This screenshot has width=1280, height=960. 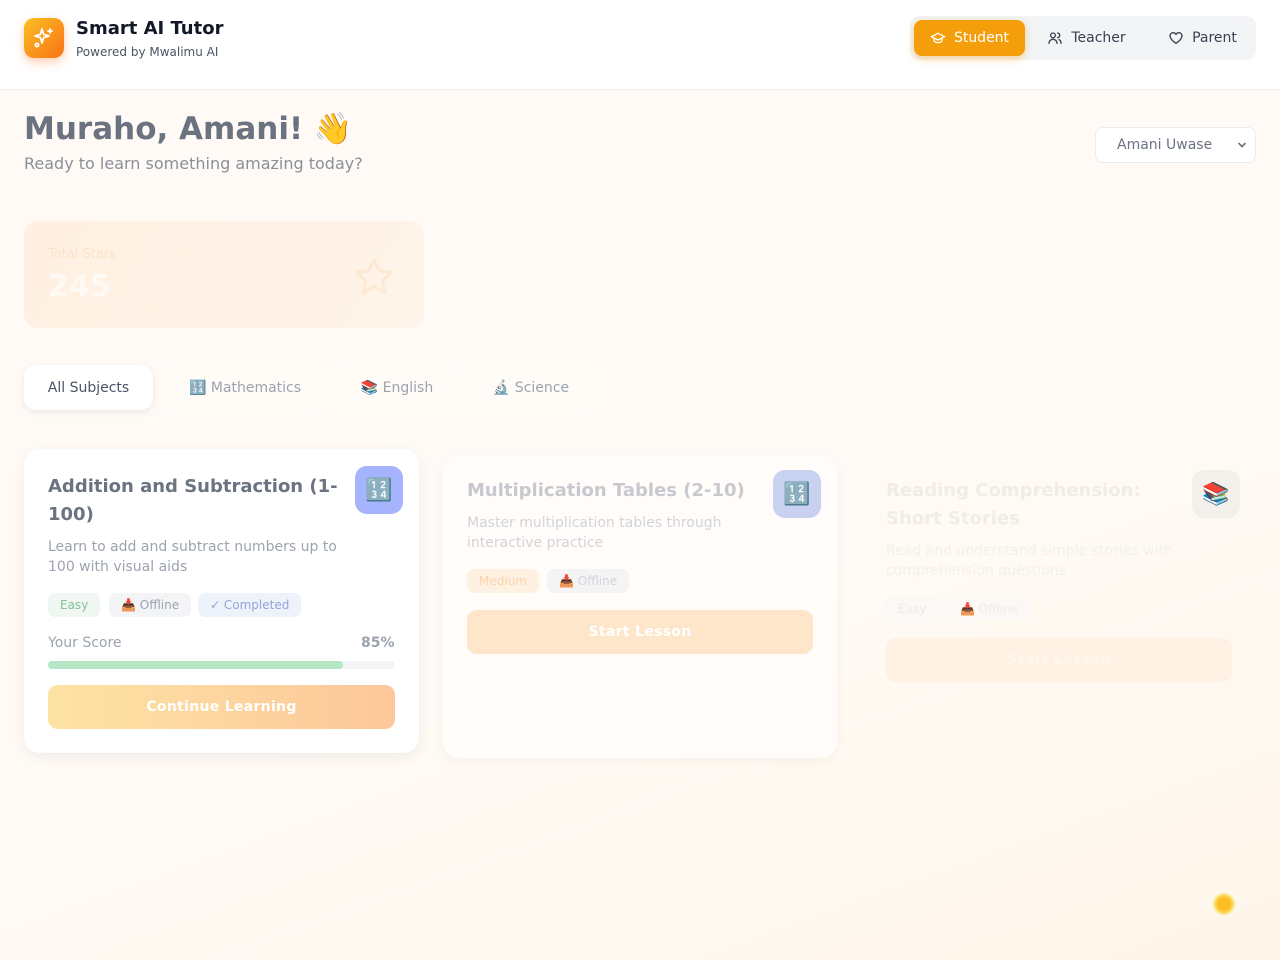 I want to click on star-icon, so click(x=374, y=276).